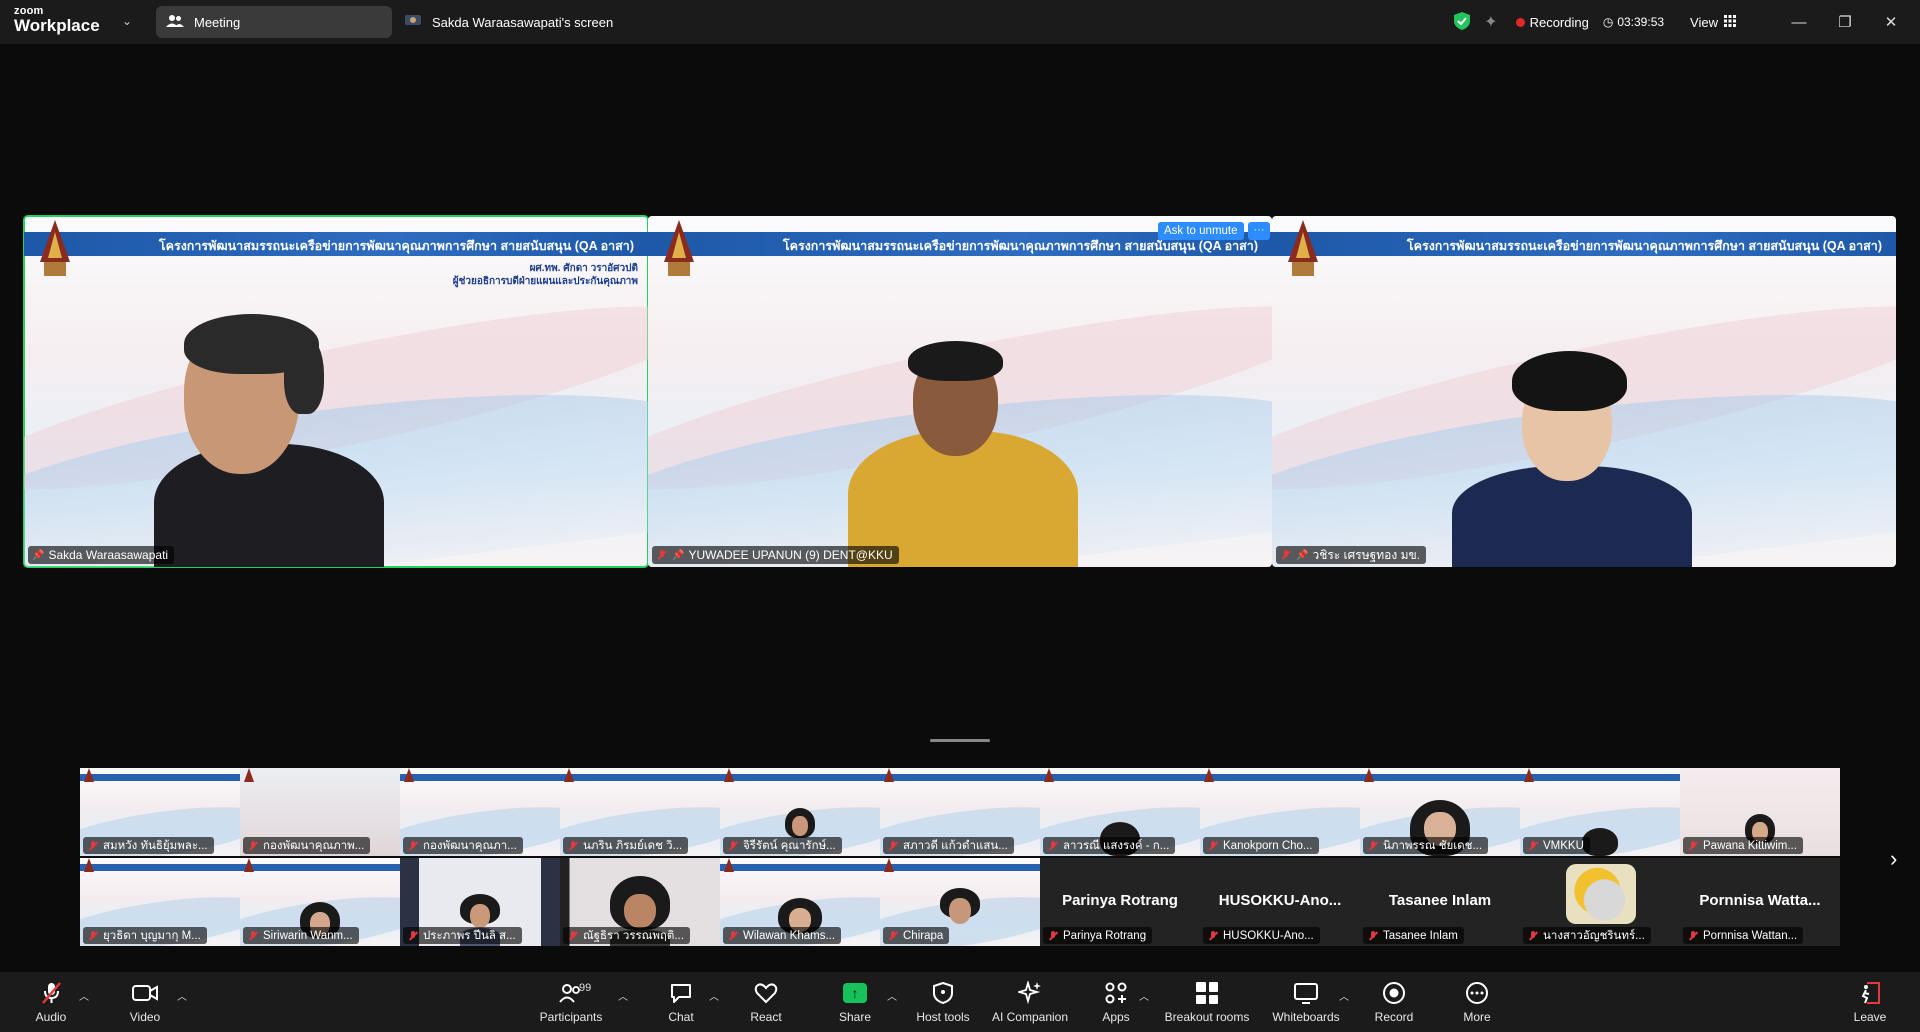  I want to click on leave-icon, so click(1870, 993).